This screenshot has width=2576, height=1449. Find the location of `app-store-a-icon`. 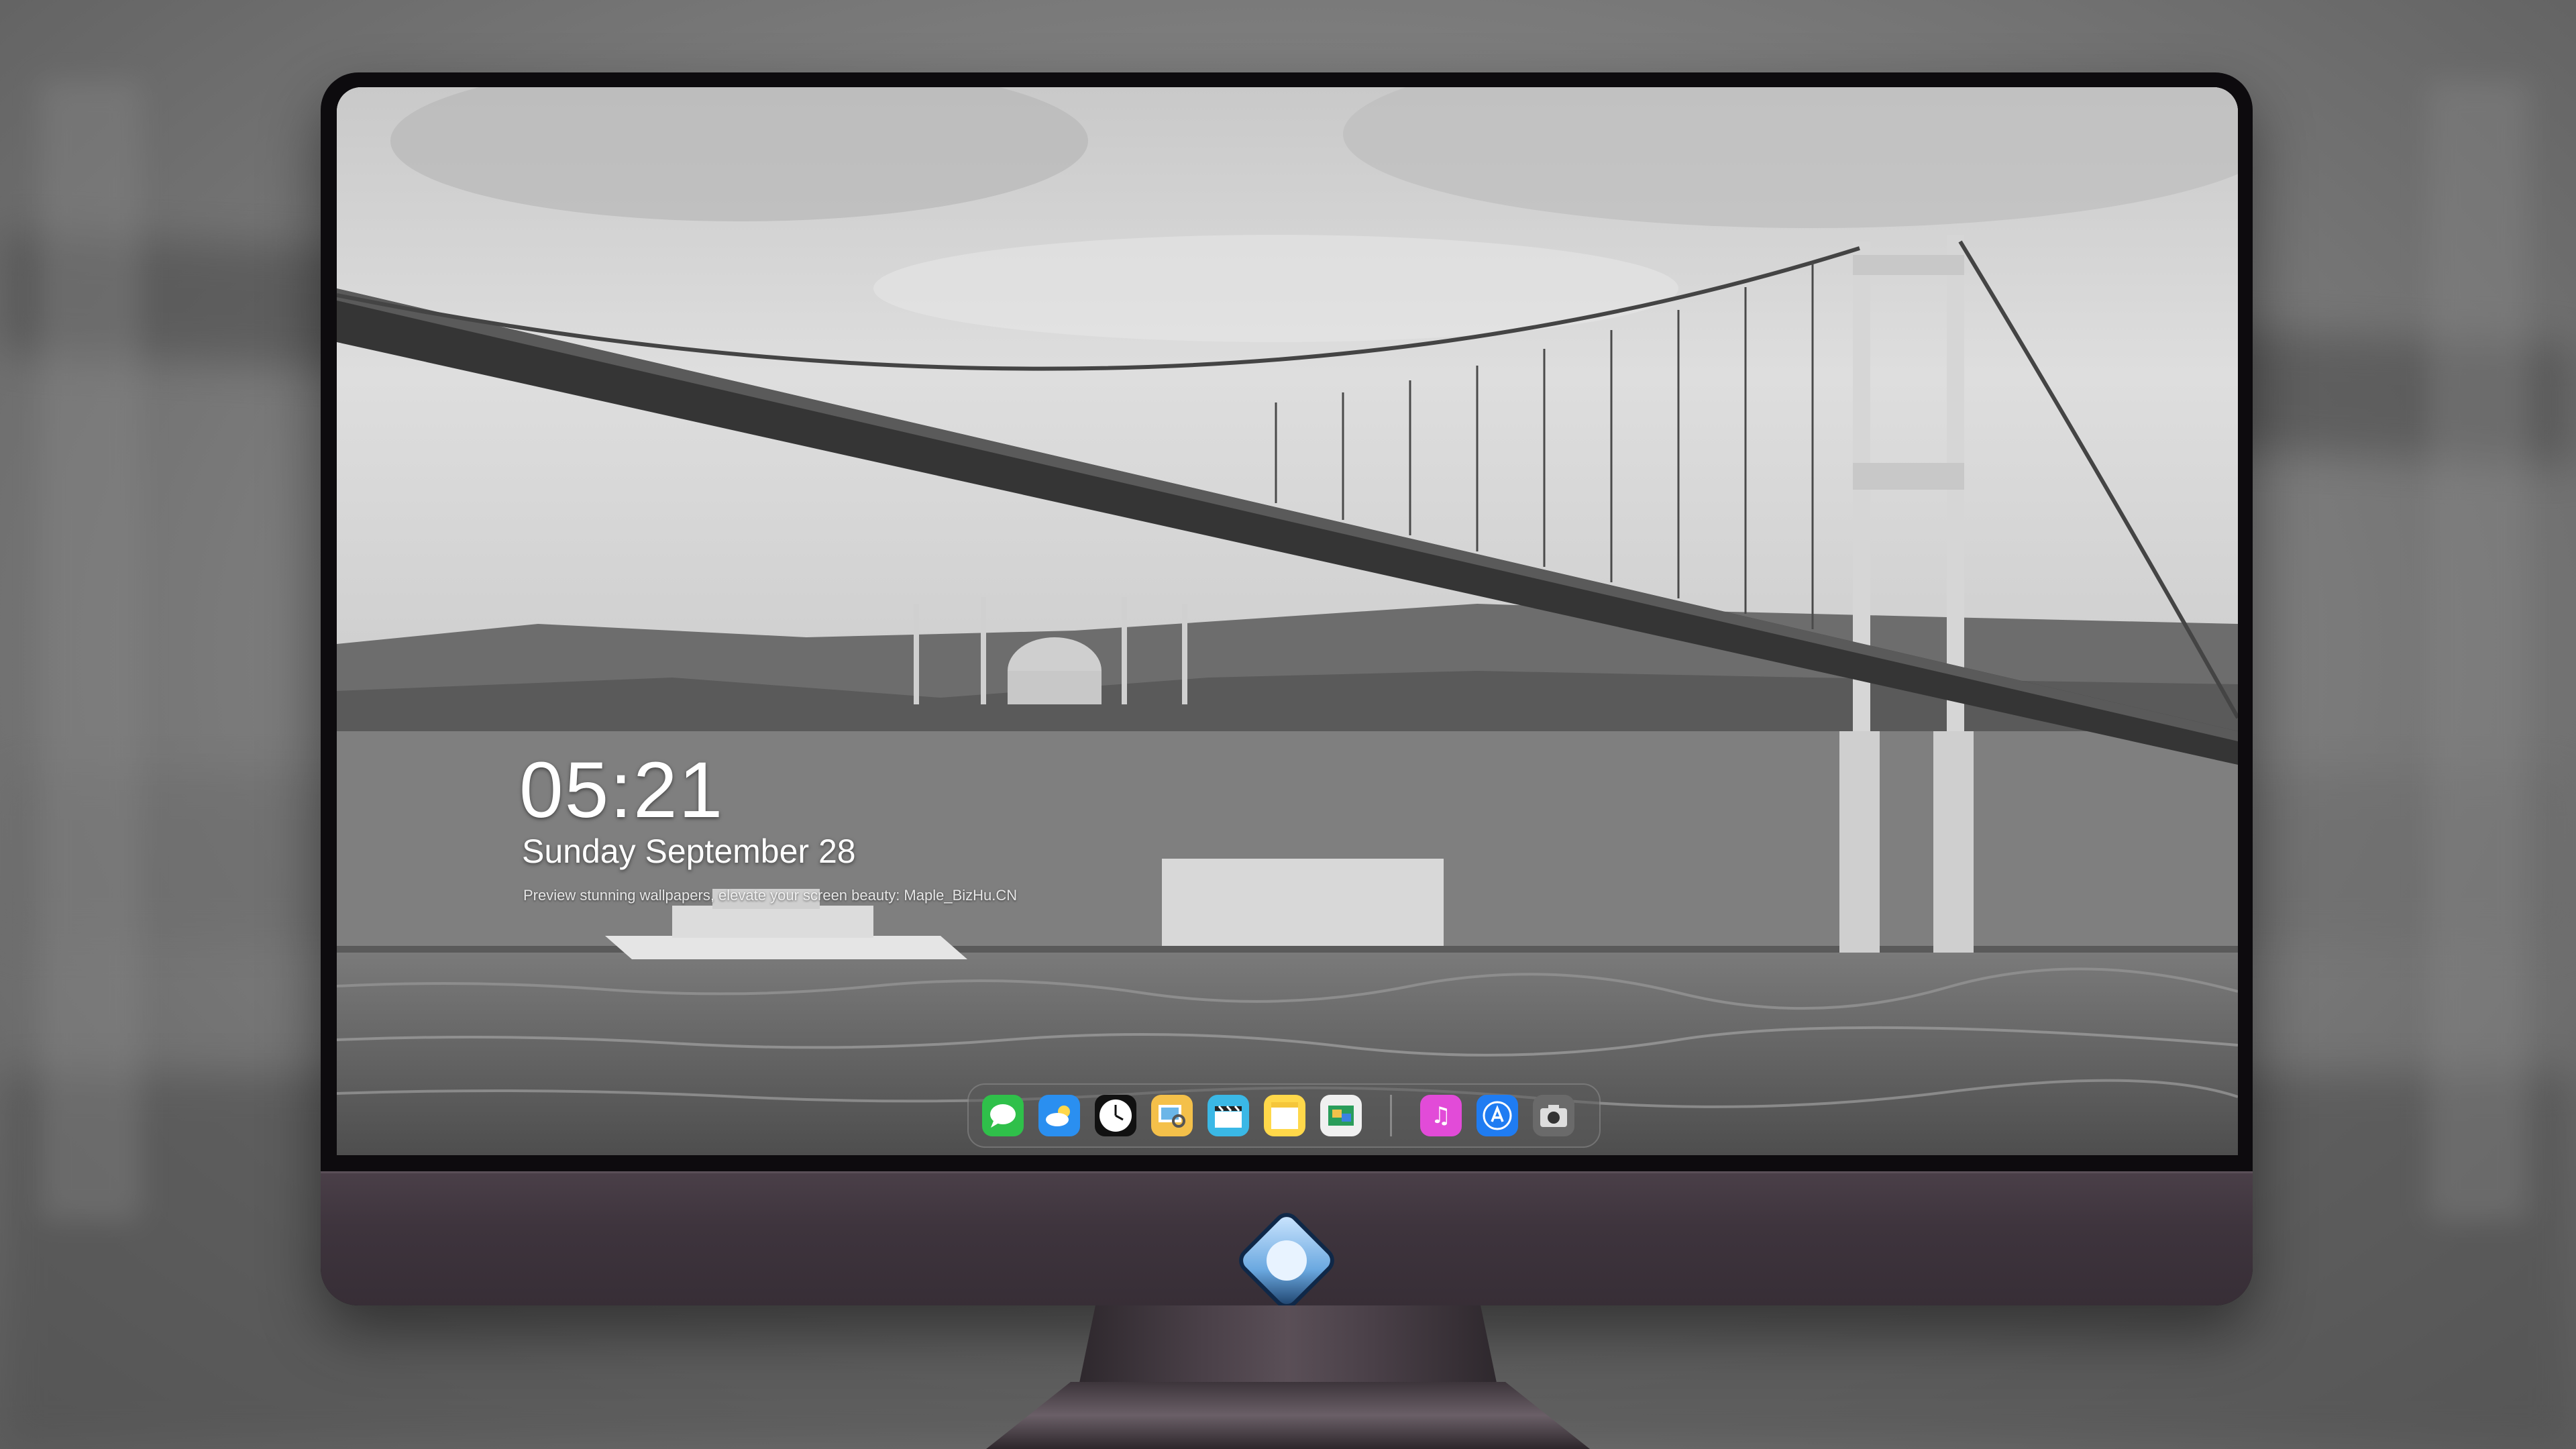

app-store-a-icon is located at coordinates (1497, 1115).